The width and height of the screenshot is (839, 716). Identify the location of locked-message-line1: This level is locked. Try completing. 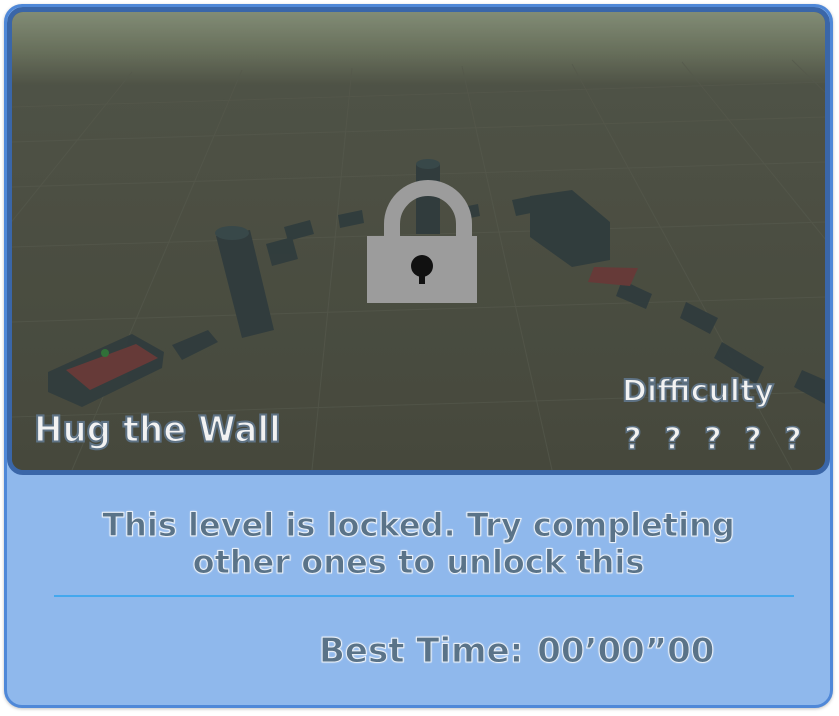
(418, 525).